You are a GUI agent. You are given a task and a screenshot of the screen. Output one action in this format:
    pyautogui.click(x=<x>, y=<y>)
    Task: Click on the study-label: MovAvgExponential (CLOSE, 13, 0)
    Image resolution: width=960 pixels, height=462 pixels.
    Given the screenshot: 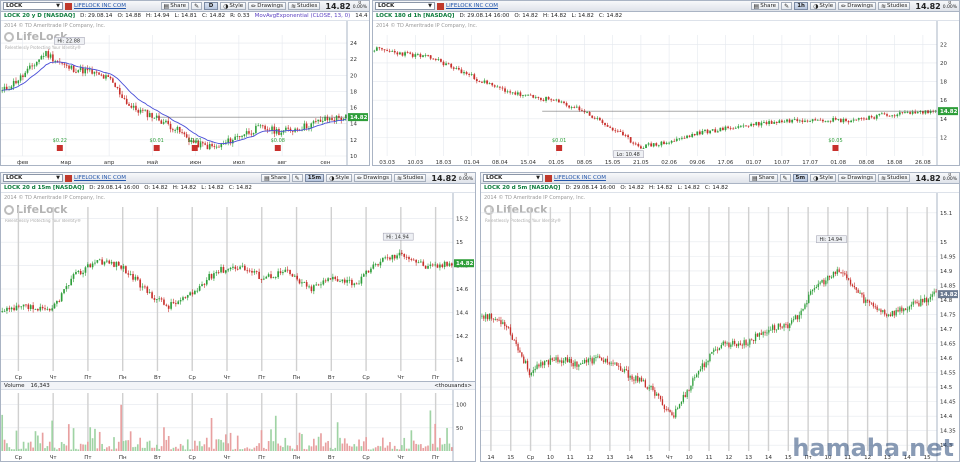 What is the action you would take?
    pyautogui.click(x=303, y=16)
    